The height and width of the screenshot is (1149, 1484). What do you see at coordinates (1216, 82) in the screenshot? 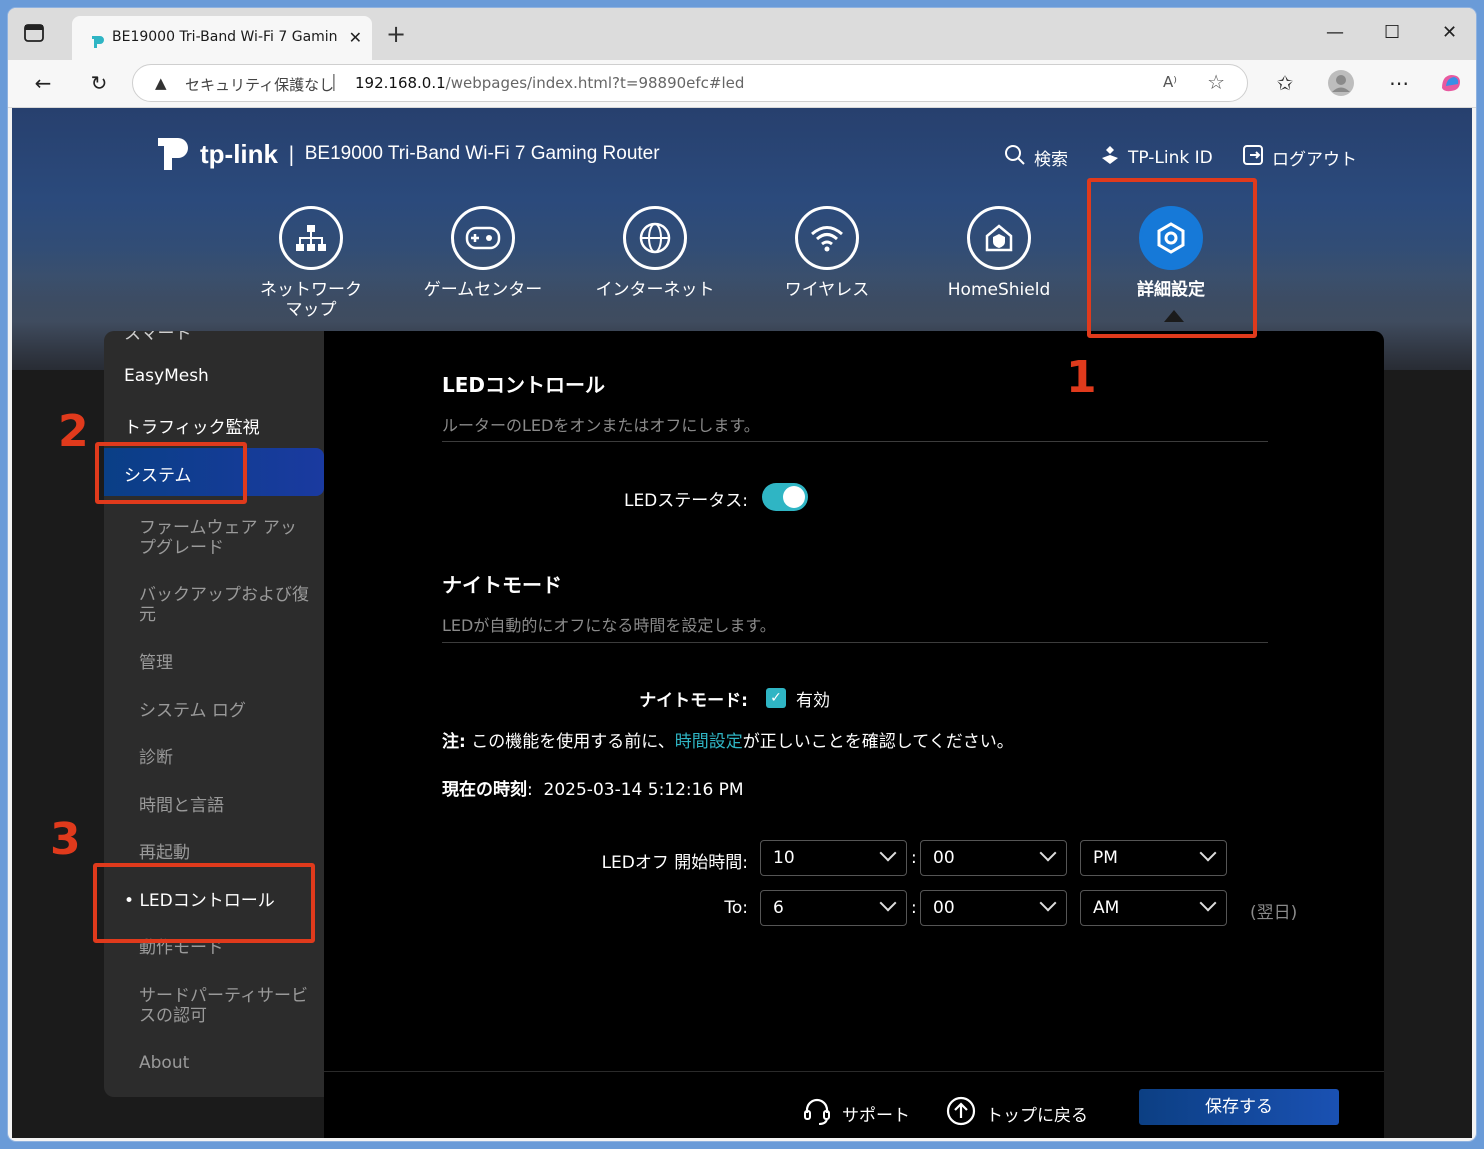
I see `favorite-star-icon: ☆` at bounding box center [1216, 82].